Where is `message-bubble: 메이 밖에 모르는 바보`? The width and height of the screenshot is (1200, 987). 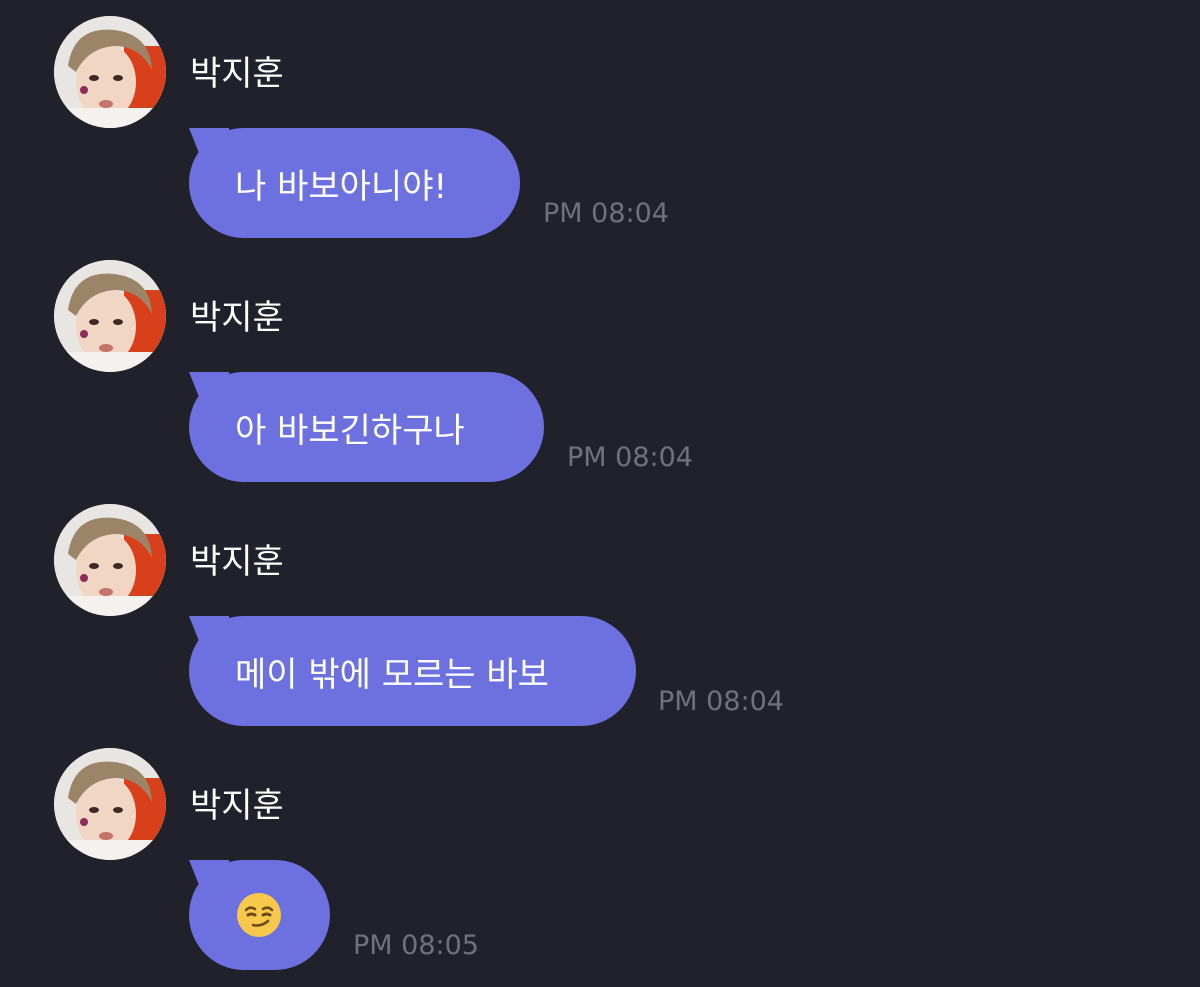
message-bubble: 메이 밖에 모르는 바보 is located at coordinates (412, 671).